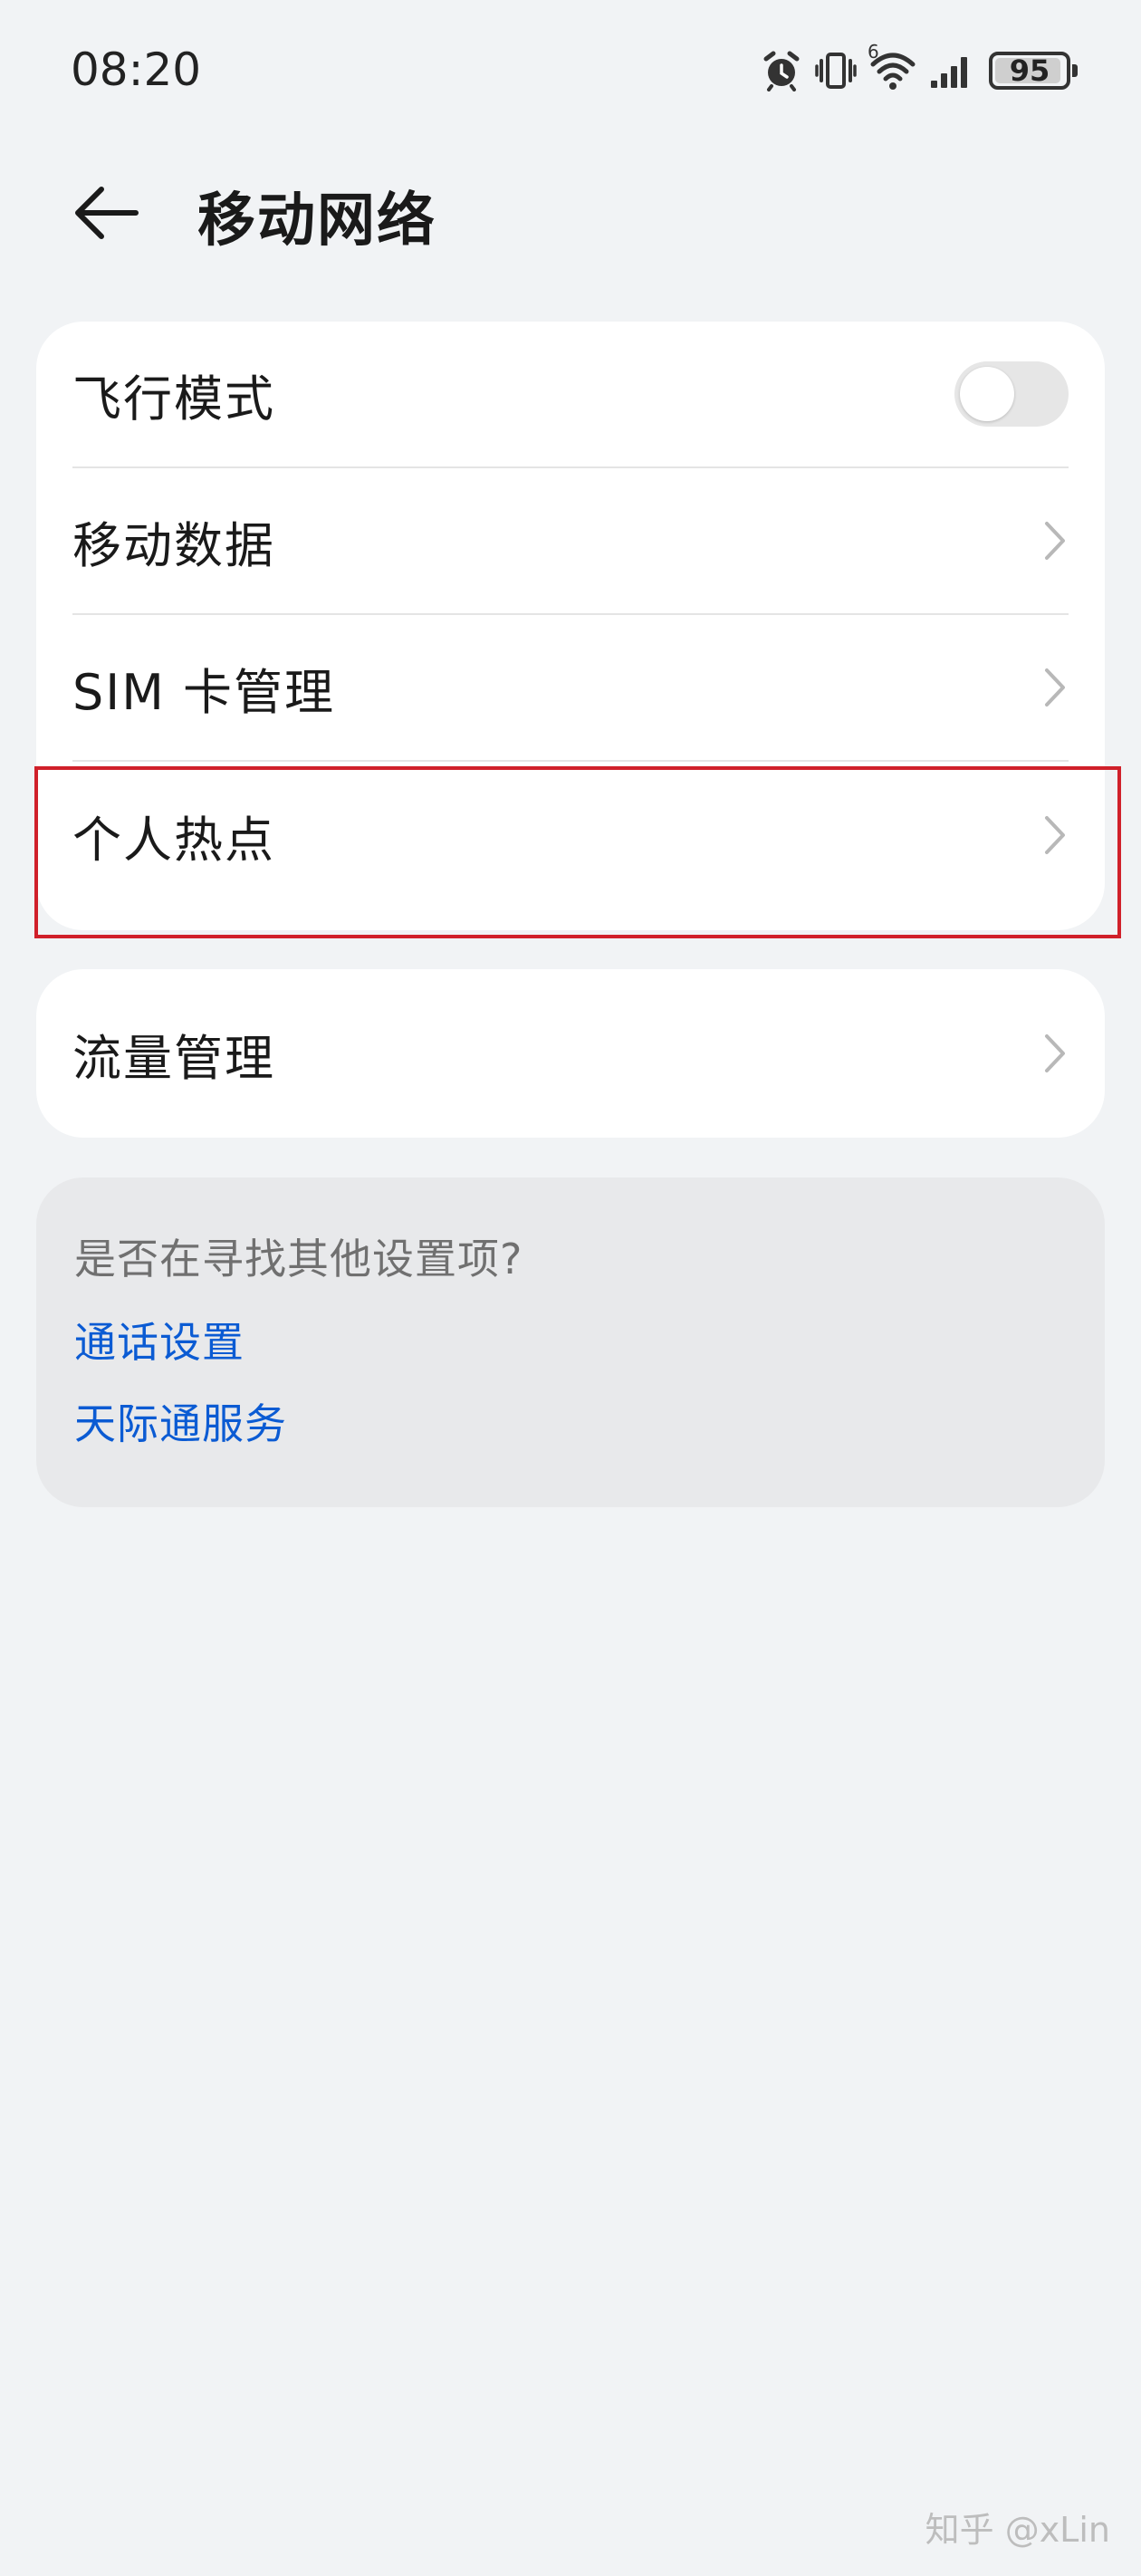 The height and width of the screenshot is (2576, 1141). Describe the element at coordinates (159, 1340) in the screenshot. I see `call-settings-link: 通话设置` at that location.